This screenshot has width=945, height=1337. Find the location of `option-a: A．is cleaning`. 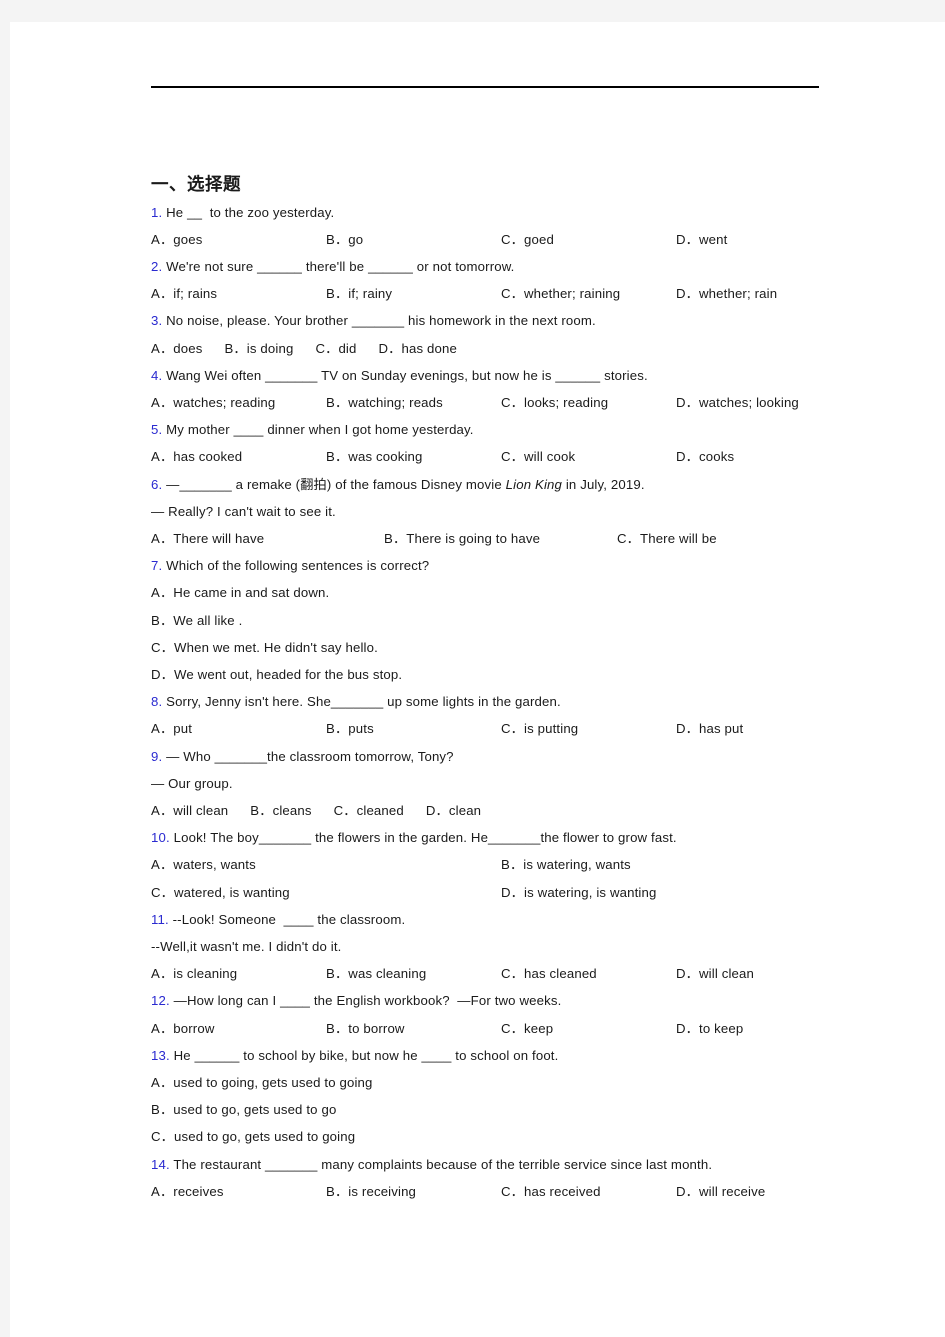

option-a: A．is cleaning is located at coordinates (238, 973).